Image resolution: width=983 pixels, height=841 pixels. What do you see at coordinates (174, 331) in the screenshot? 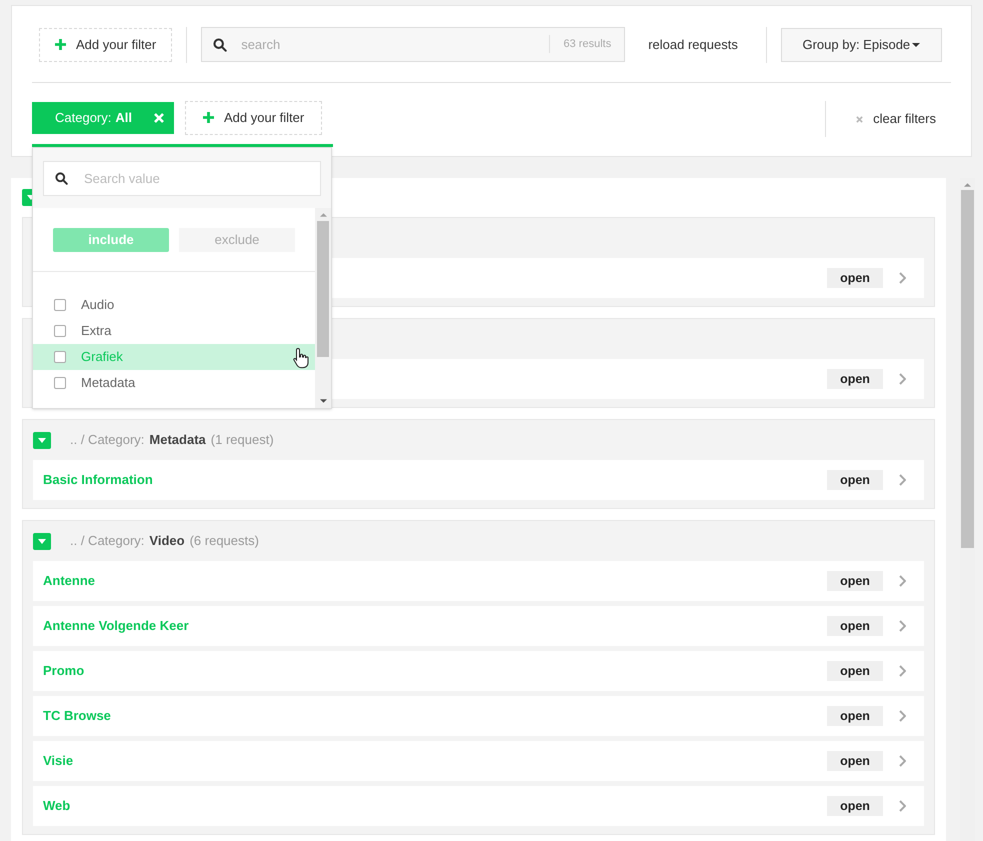
I see `category-option: Extra` at bounding box center [174, 331].